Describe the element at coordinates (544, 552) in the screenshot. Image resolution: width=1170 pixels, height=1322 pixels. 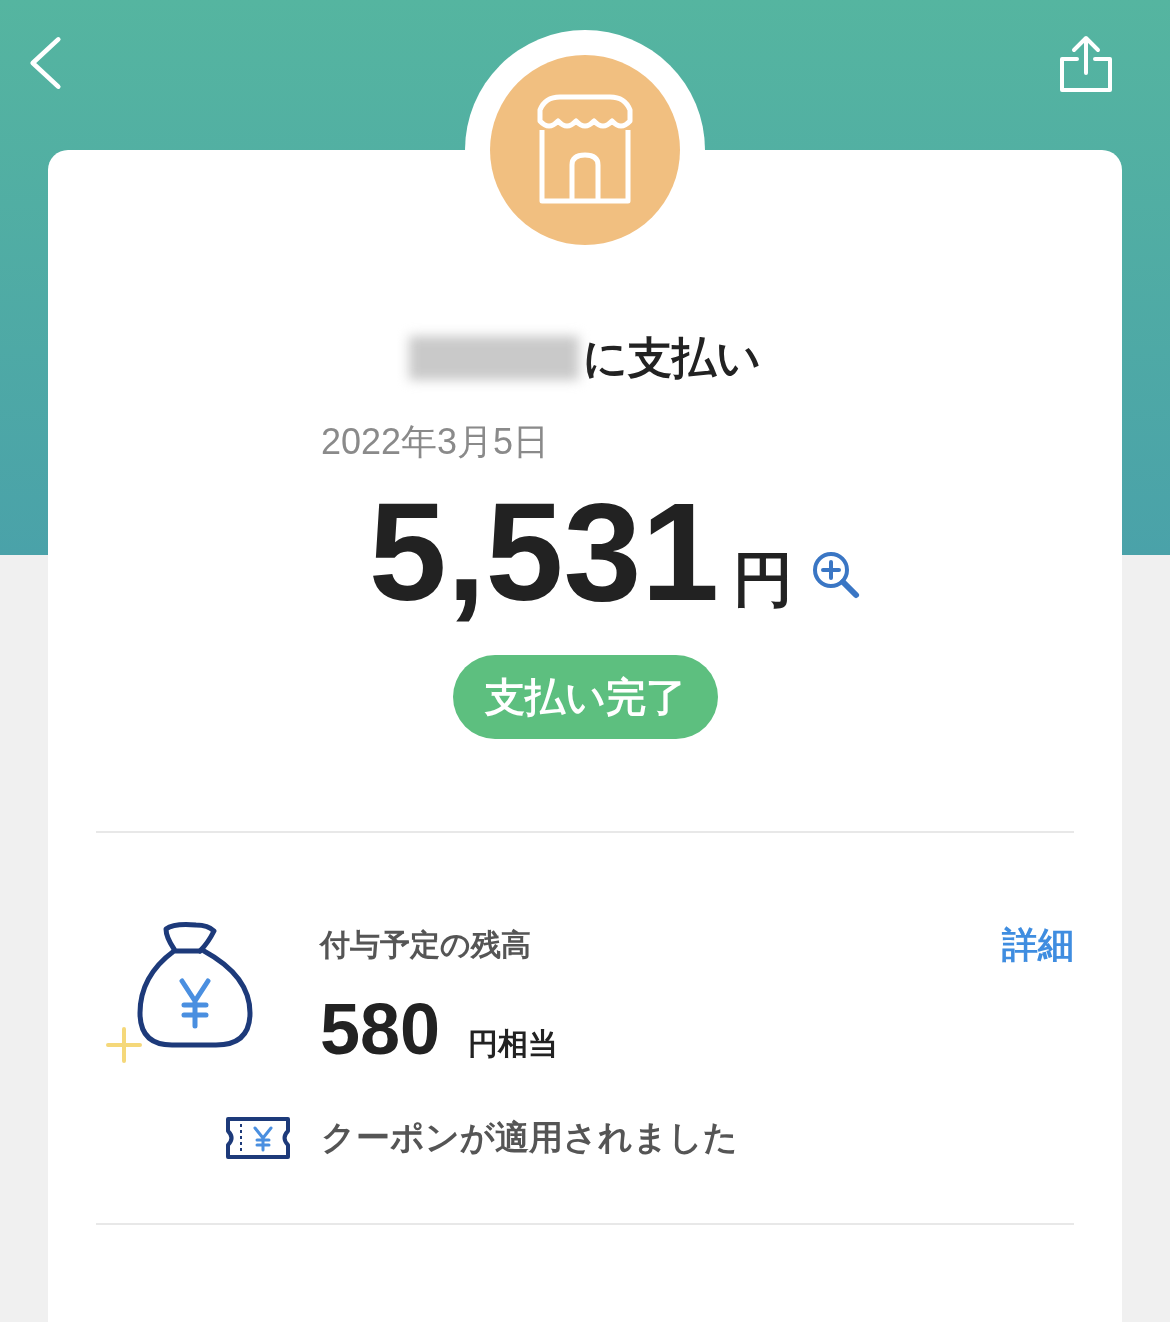
I see `amount-value: 5,531` at that location.